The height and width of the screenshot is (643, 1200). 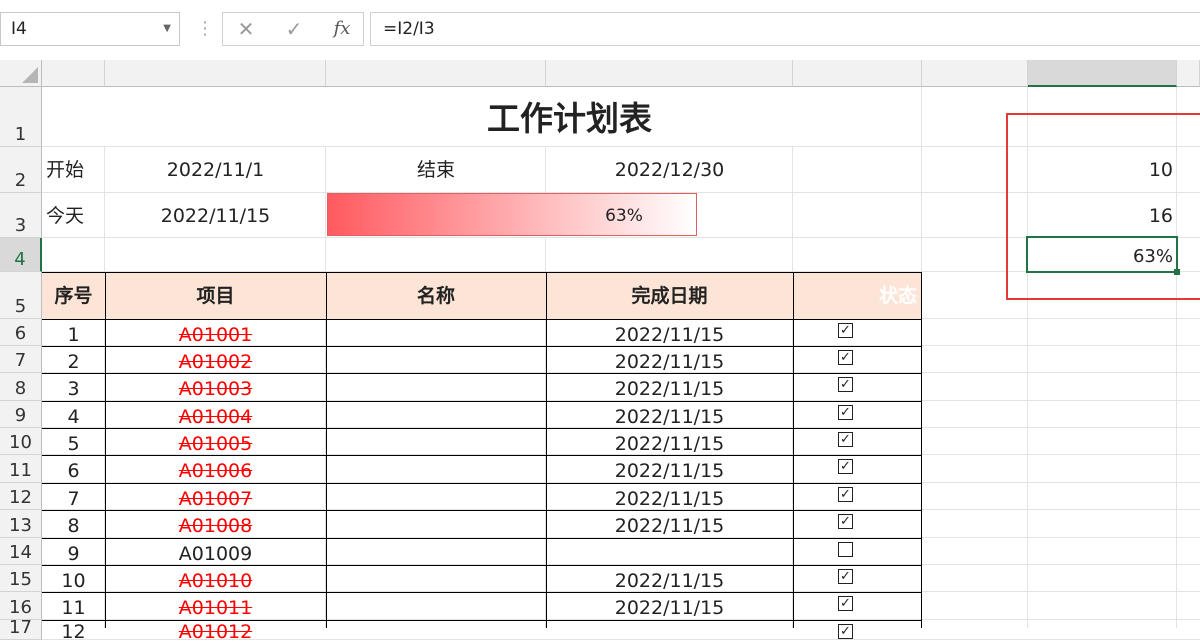 I want to click on row-header: 14, so click(x=21, y=551).